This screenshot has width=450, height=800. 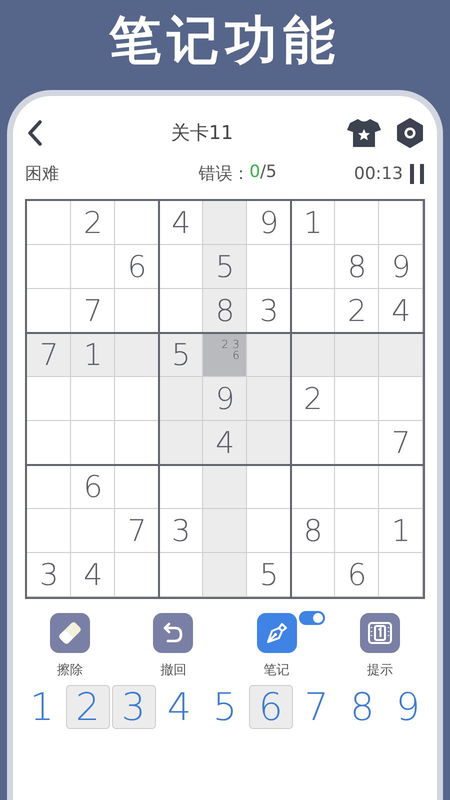 What do you see at coordinates (236, 355) in the screenshot?
I see `note-digit: 6` at bounding box center [236, 355].